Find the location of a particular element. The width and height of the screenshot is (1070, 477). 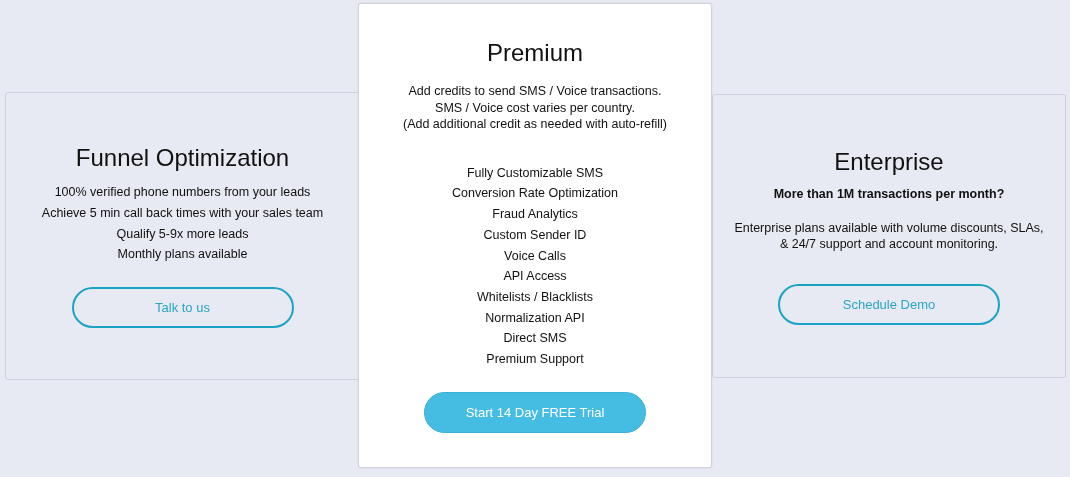

description-line: (Add additional credit as needed with auto-refill) is located at coordinates (534, 124).